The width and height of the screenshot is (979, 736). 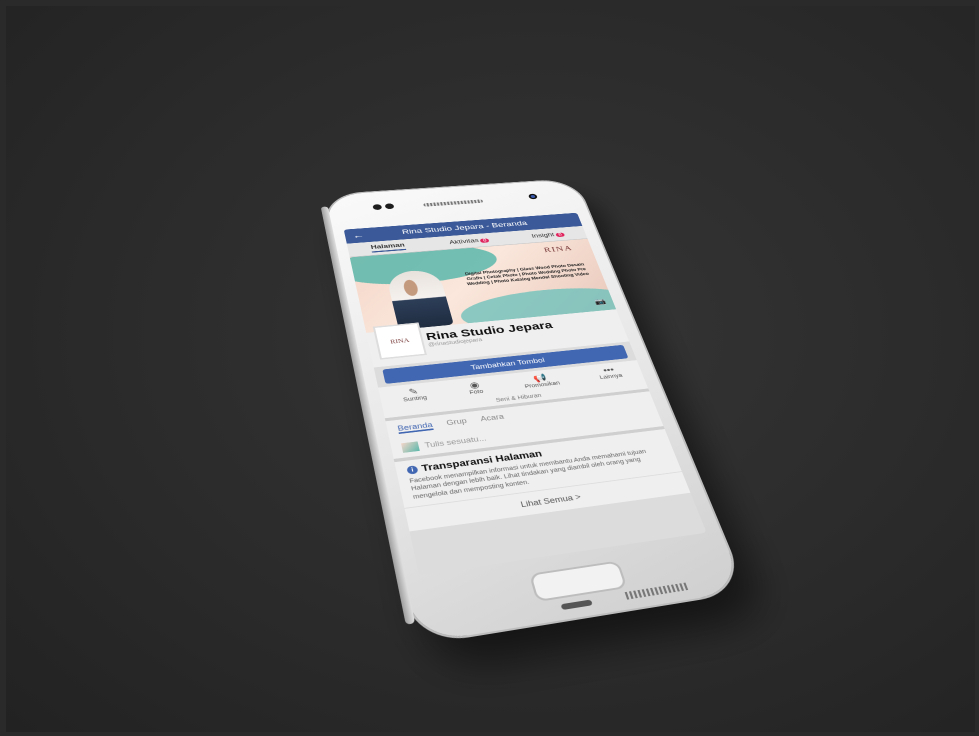 What do you see at coordinates (484, 240) in the screenshot?
I see `notification-badge: 8` at bounding box center [484, 240].